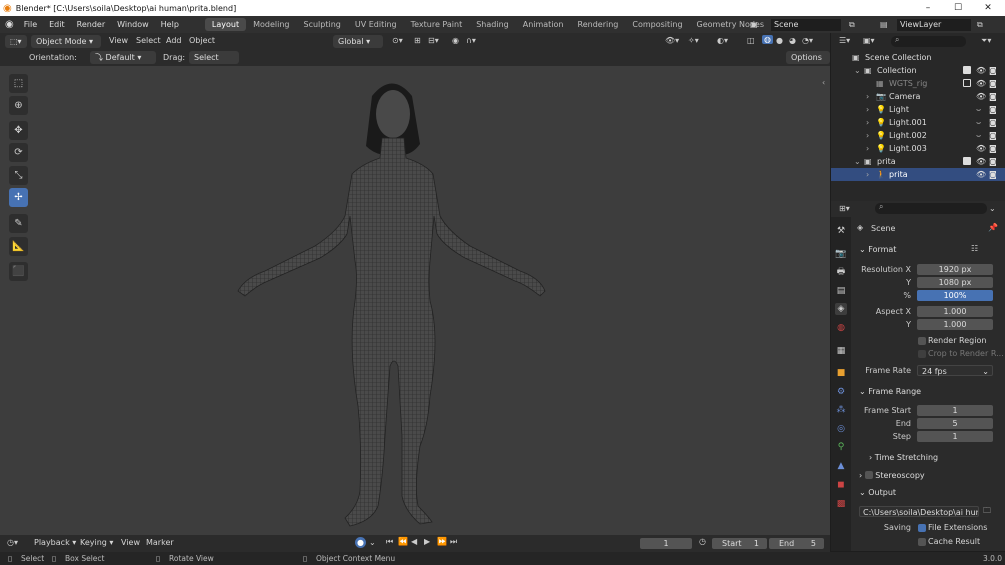 The height and width of the screenshot is (565, 1005). What do you see at coordinates (455, 40) in the screenshot?
I see `proportional-edit-icon: ◉` at bounding box center [455, 40].